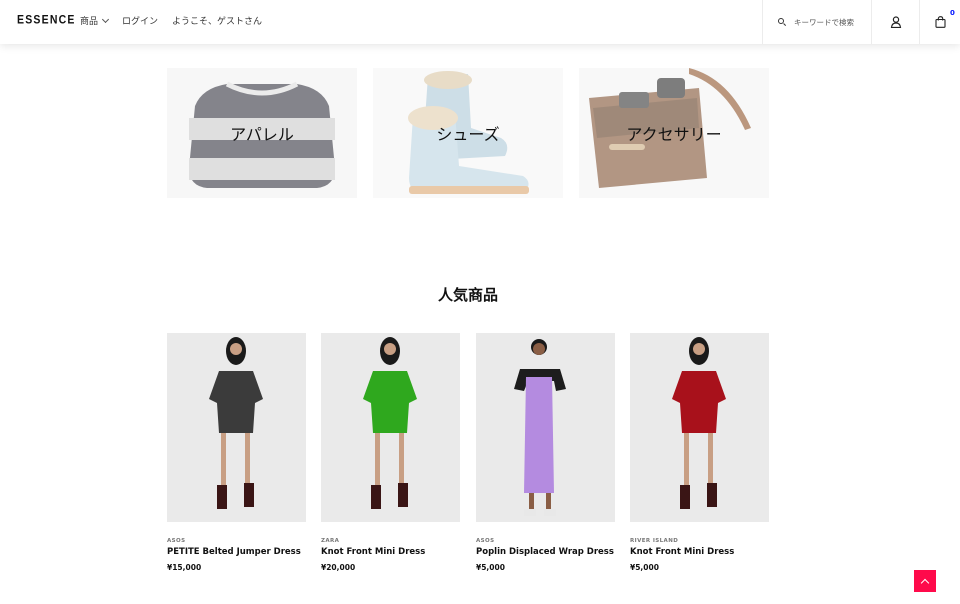 The width and height of the screenshot is (960, 604). I want to click on cart-count-badge: 0, so click(952, 13).